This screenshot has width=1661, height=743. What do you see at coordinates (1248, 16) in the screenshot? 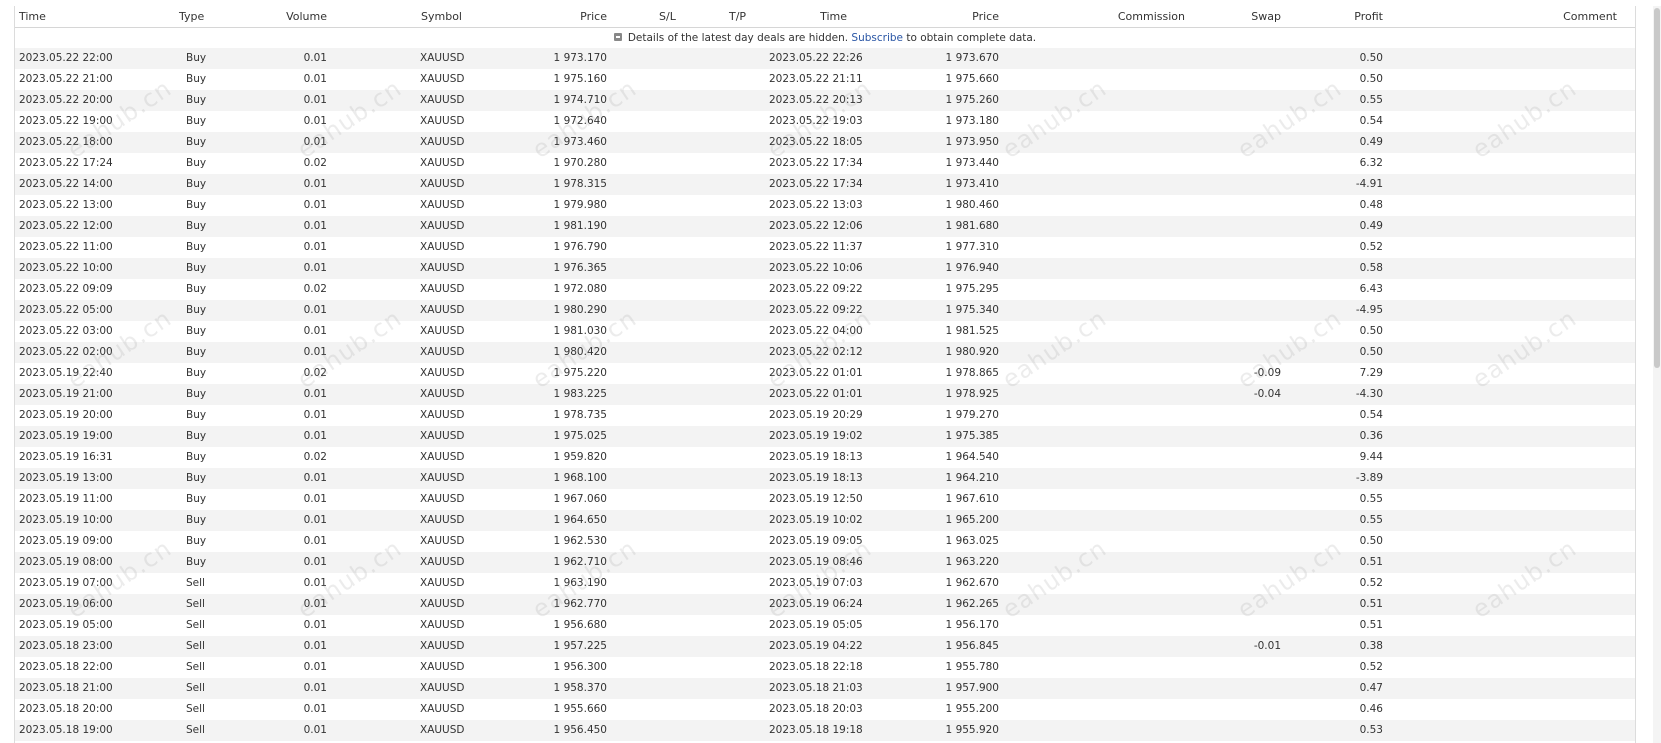
I see `header-swap: Swap` at bounding box center [1248, 16].